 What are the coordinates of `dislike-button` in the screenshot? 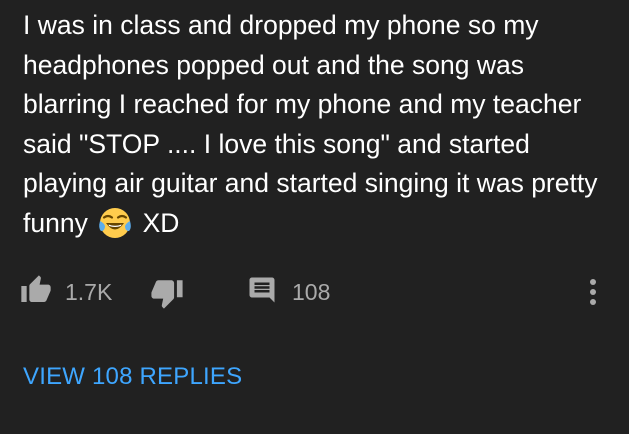 It's located at (167, 293).